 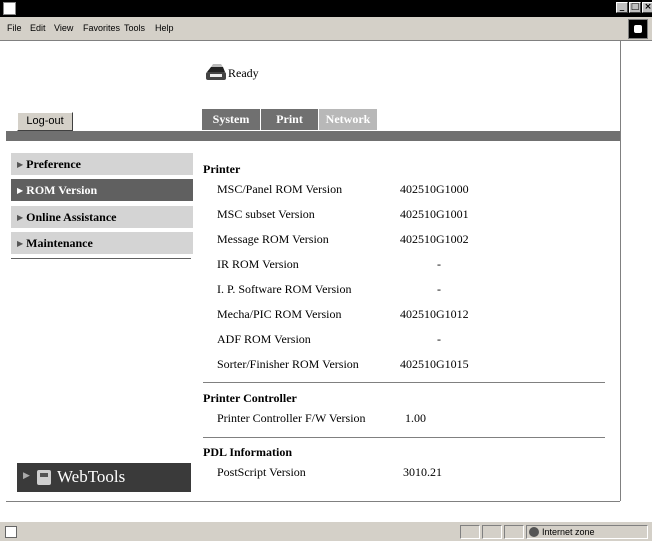 What do you see at coordinates (313, 501) in the screenshot?
I see `content-bottom-rule` at bounding box center [313, 501].